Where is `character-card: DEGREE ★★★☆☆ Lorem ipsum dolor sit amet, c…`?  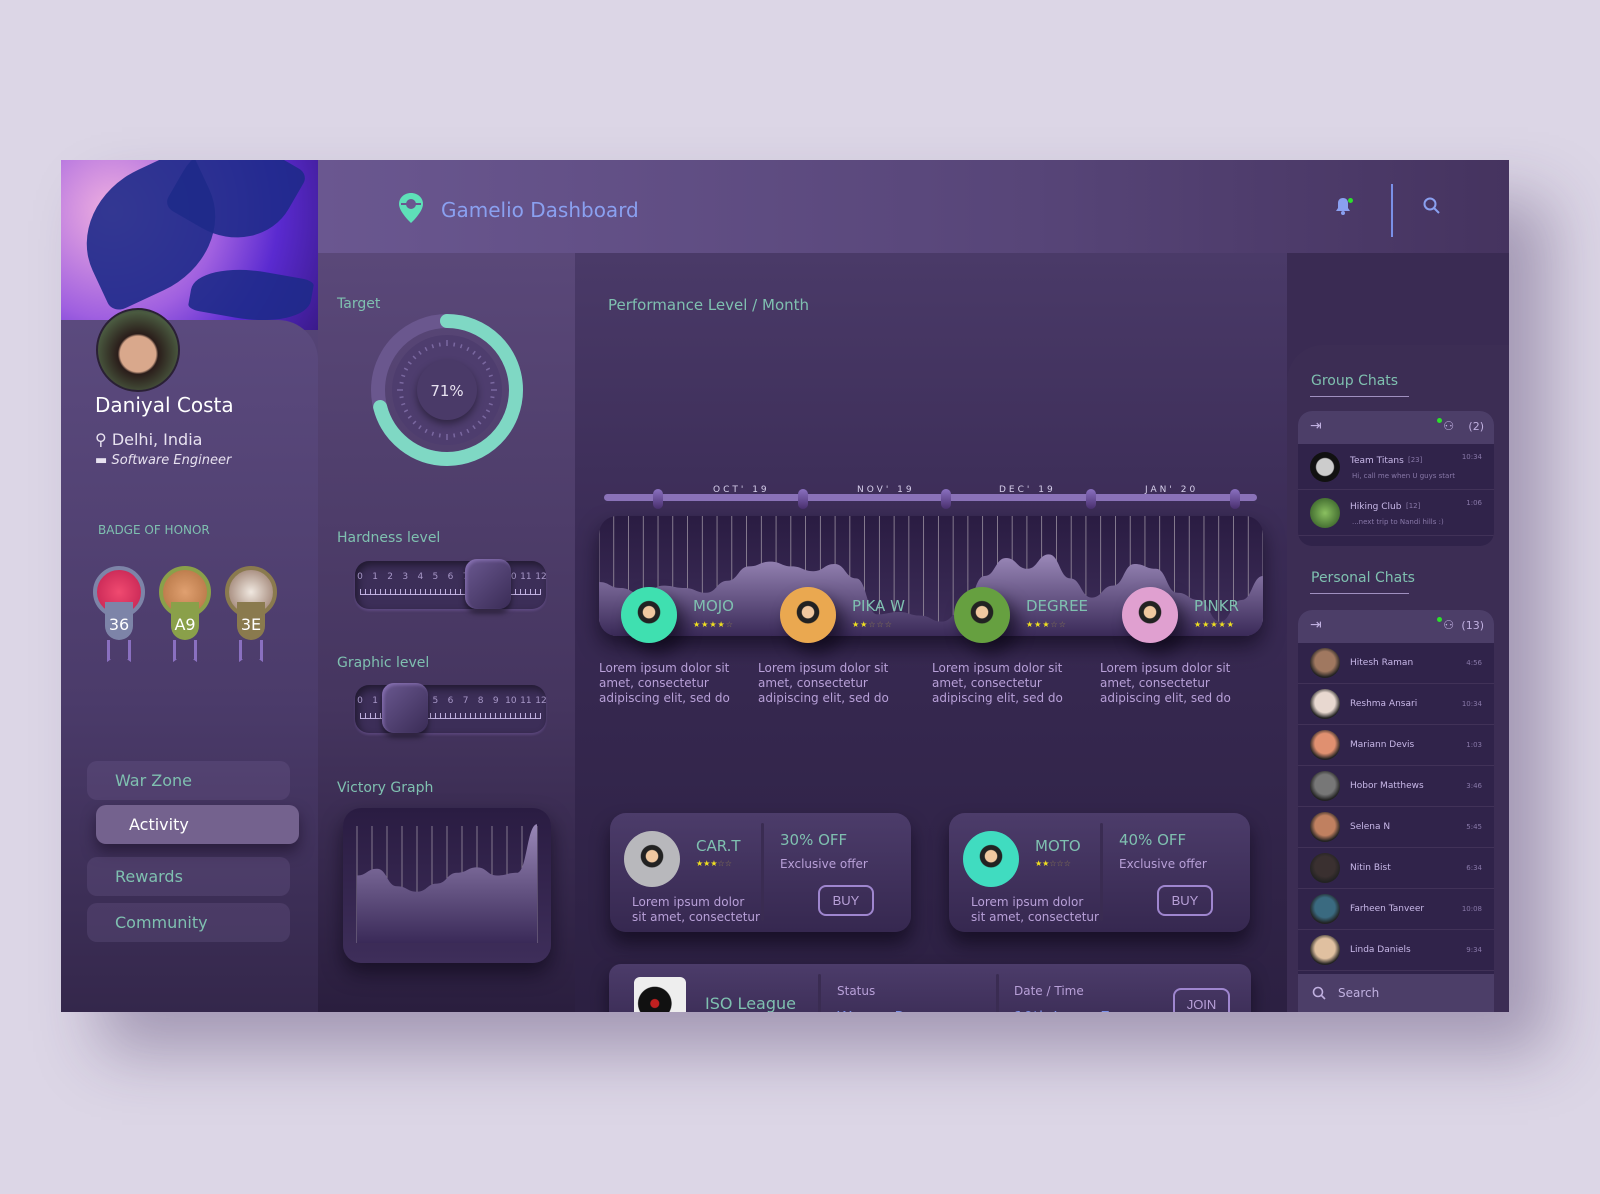 character-card: DEGREE ★★★☆☆ Lorem ipsum dolor sit amet, c… is located at coordinates (1023, 652).